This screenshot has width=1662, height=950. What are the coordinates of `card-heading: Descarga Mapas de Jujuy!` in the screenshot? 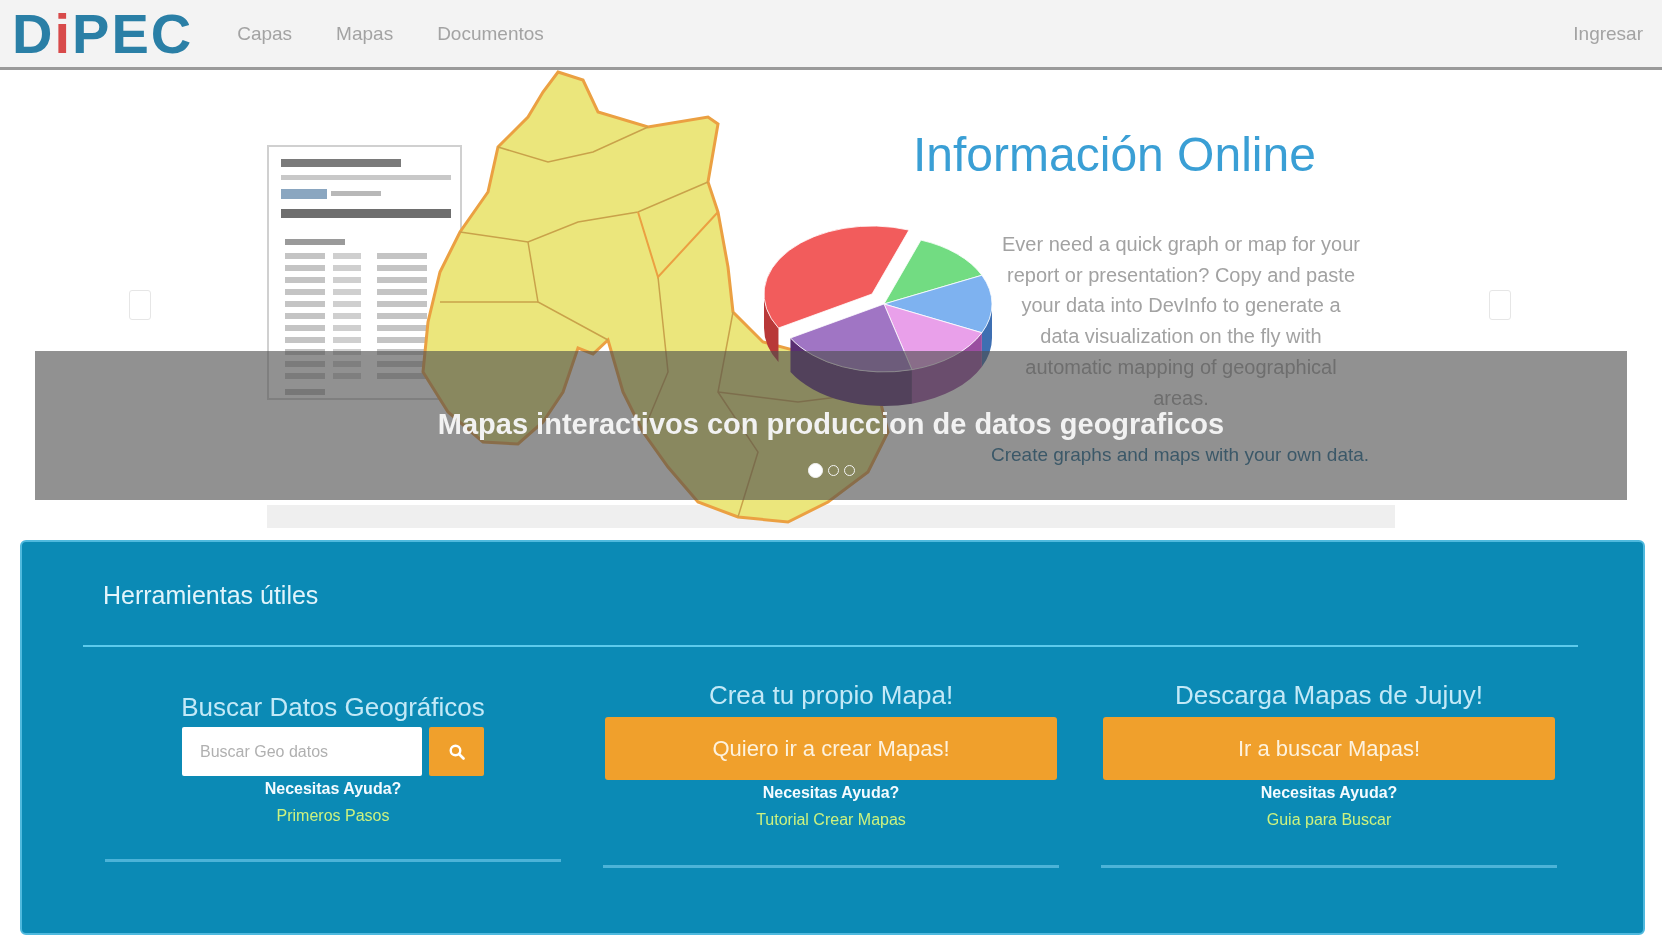 It's located at (1329, 695).